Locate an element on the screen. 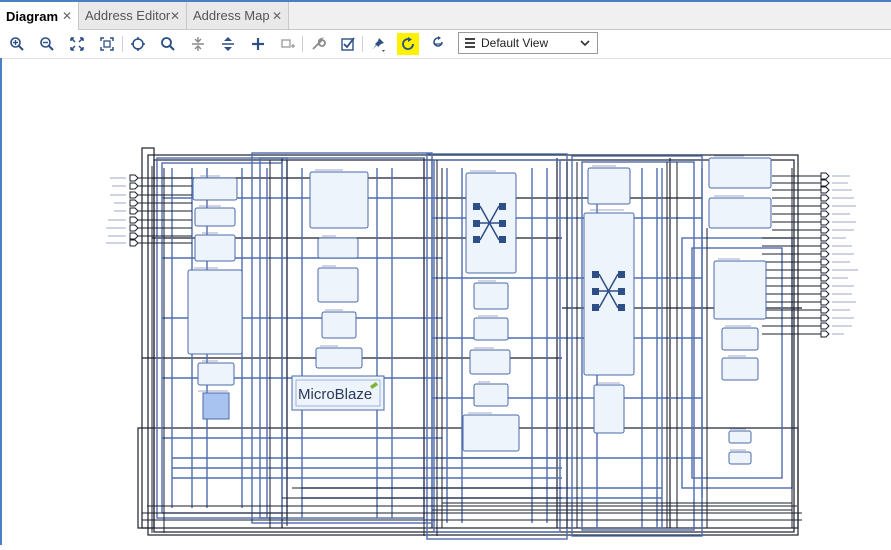  search-icon is located at coordinates (168, 44).